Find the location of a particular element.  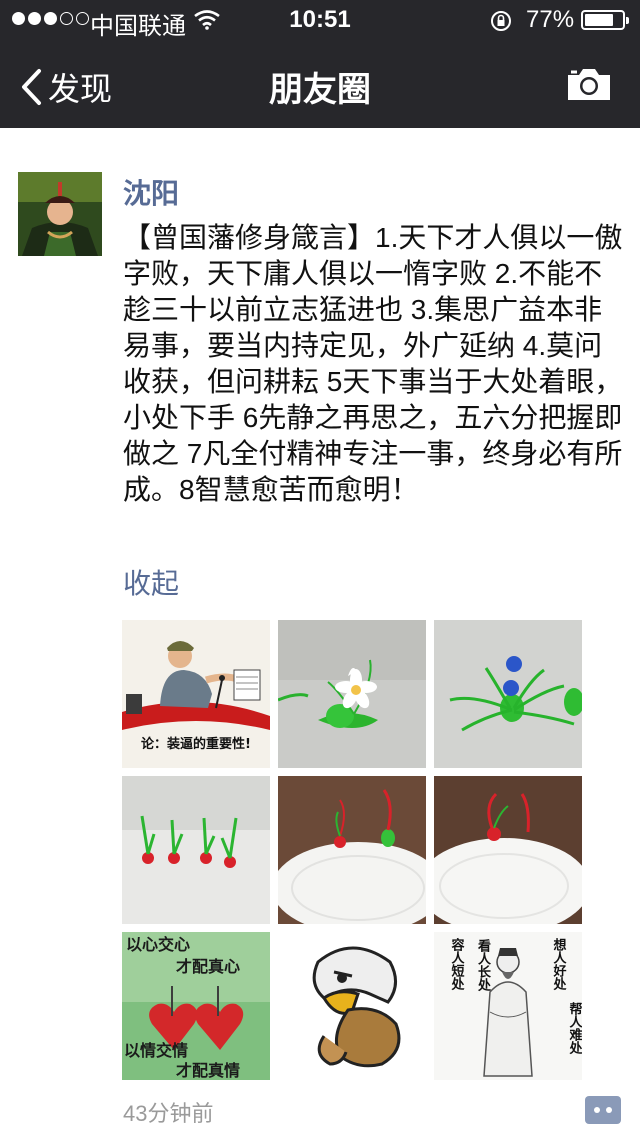

avatar is located at coordinates (60, 214).